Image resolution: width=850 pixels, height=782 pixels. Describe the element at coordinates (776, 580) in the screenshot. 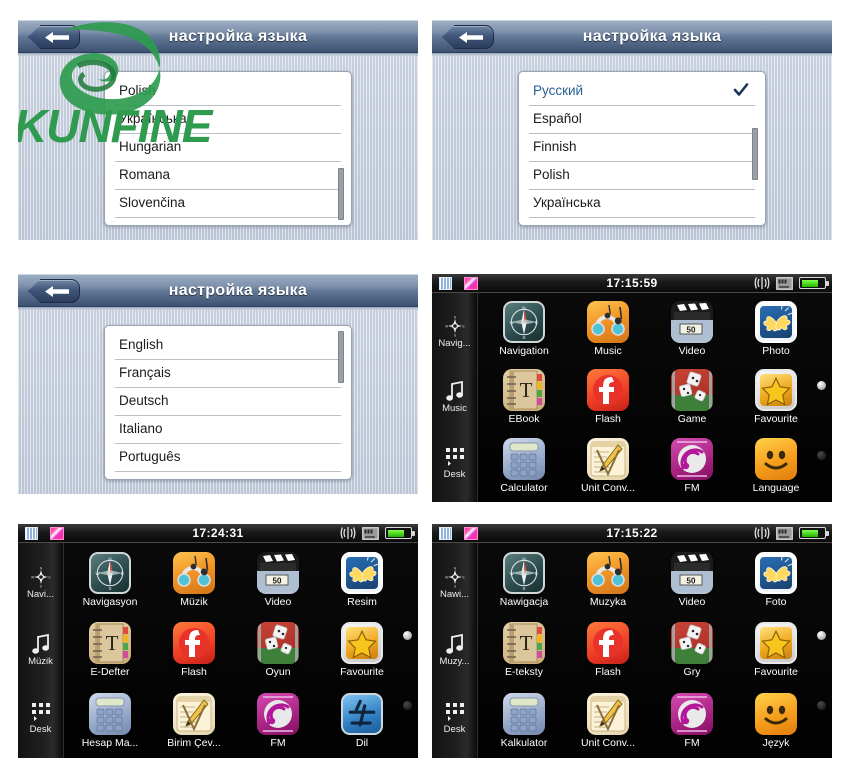

I see `app-tile: Foto` at that location.